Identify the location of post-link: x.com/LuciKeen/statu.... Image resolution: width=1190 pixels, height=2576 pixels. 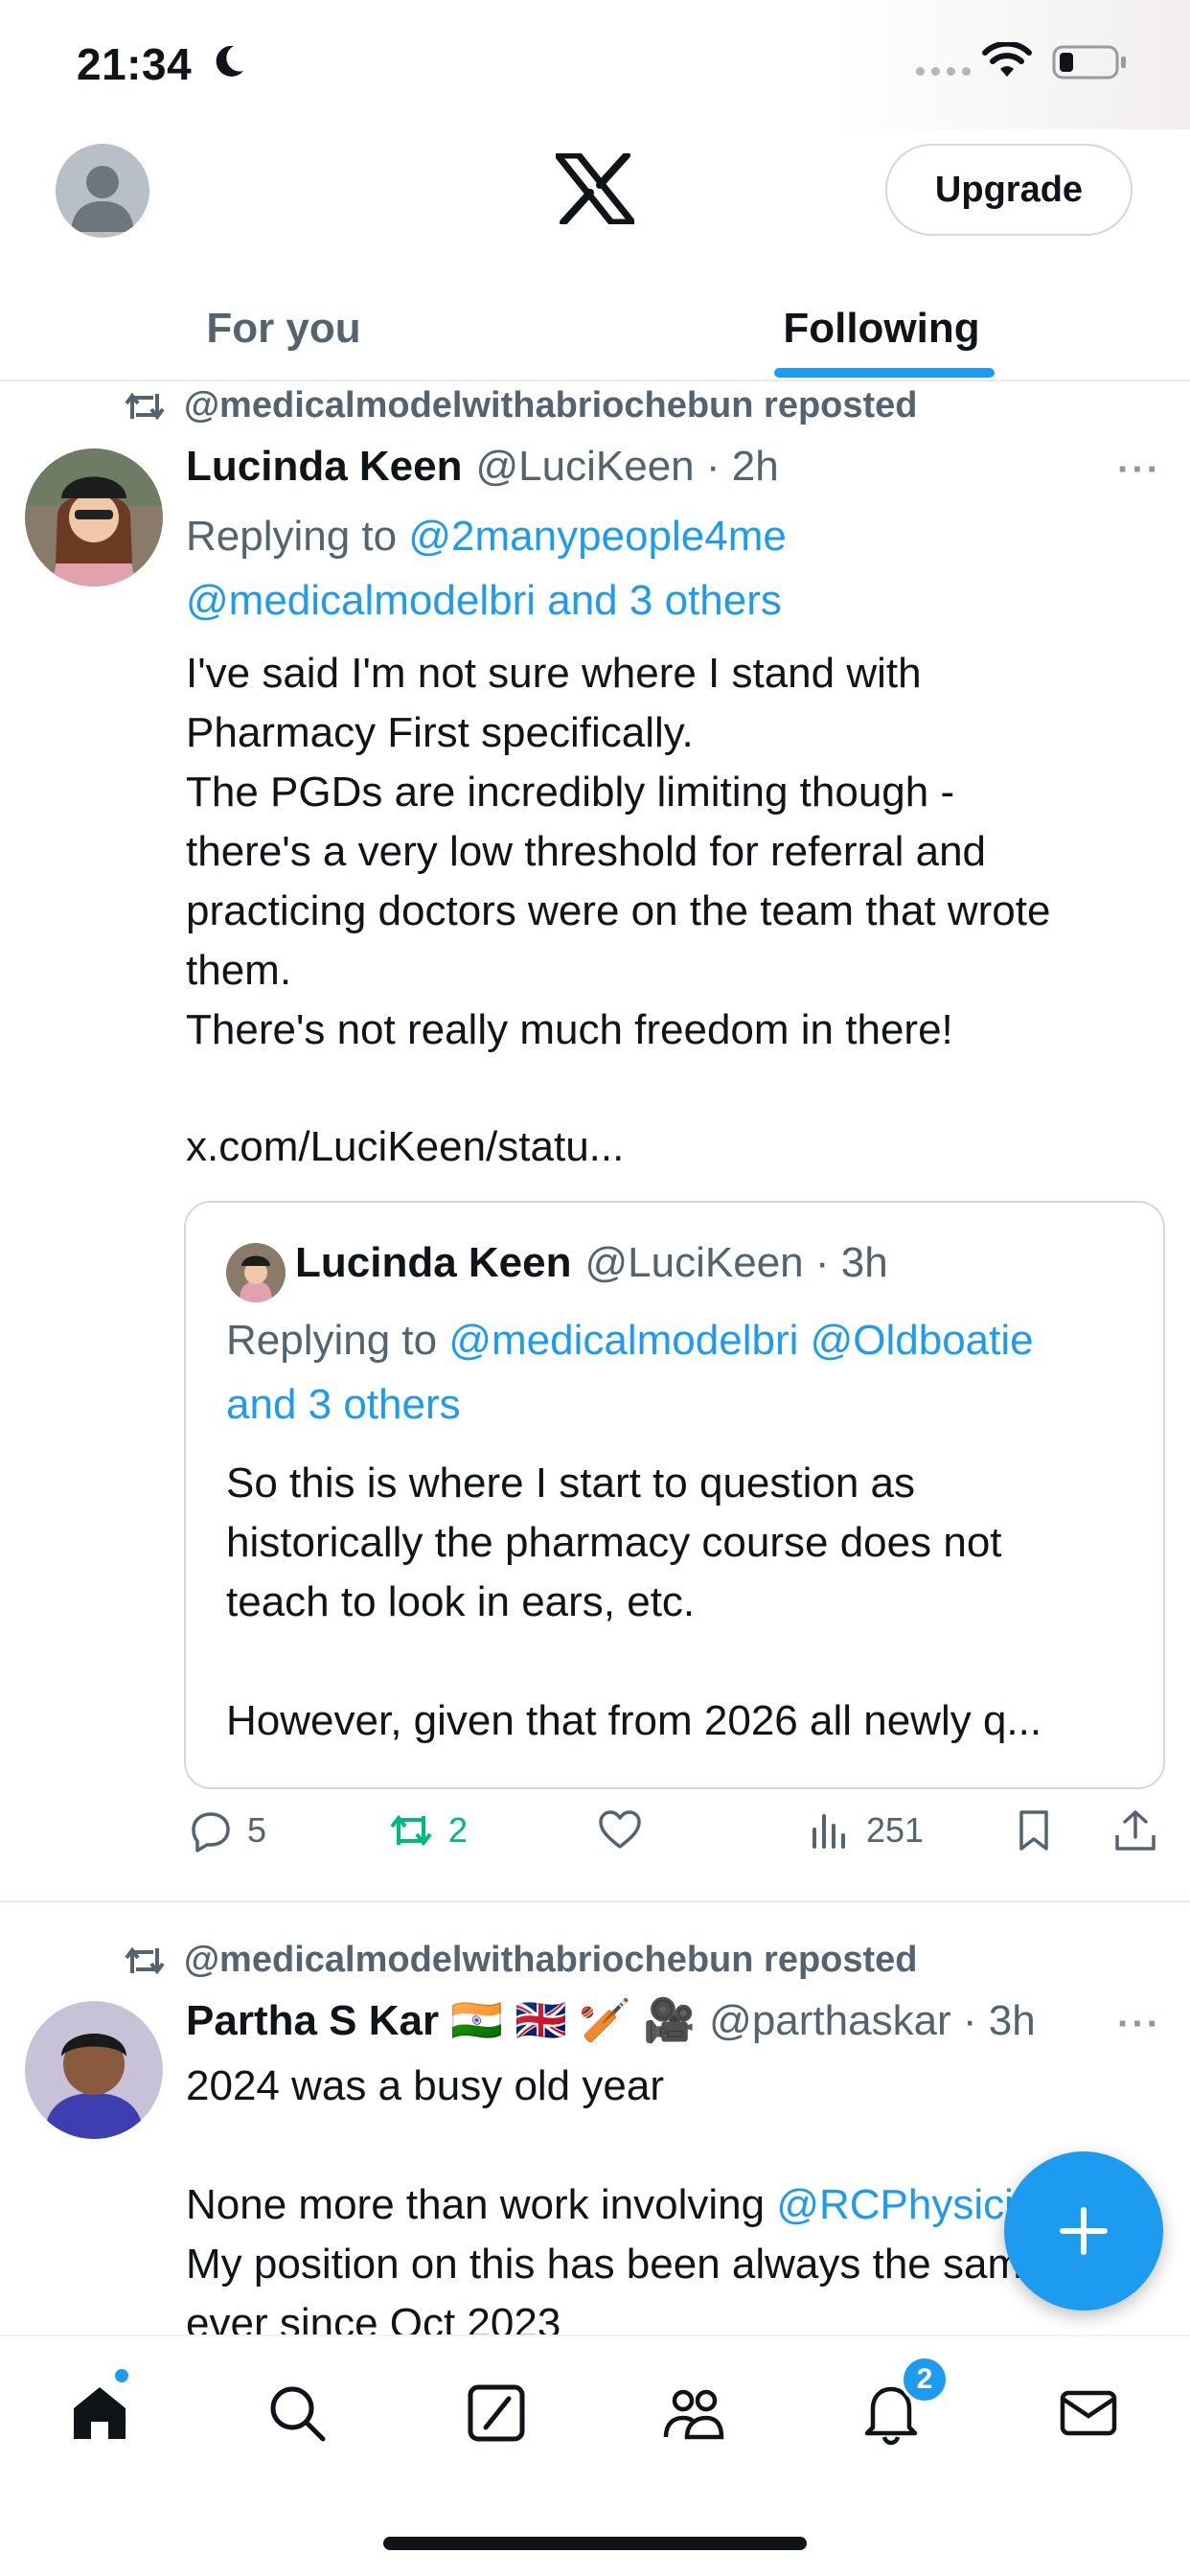
(674, 1147).